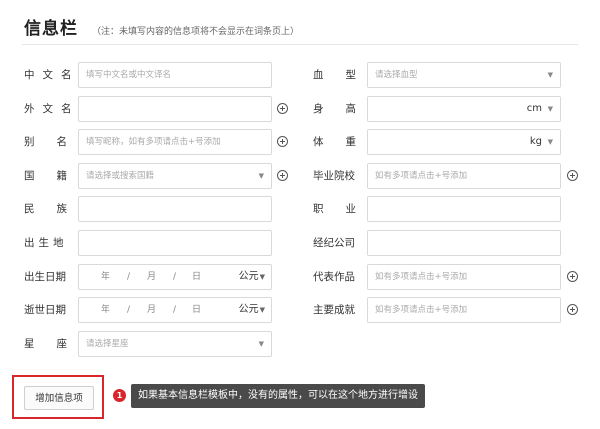  What do you see at coordinates (152, 277) in the screenshot?
I see `birth-month: 月` at bounding box center [152, 277].